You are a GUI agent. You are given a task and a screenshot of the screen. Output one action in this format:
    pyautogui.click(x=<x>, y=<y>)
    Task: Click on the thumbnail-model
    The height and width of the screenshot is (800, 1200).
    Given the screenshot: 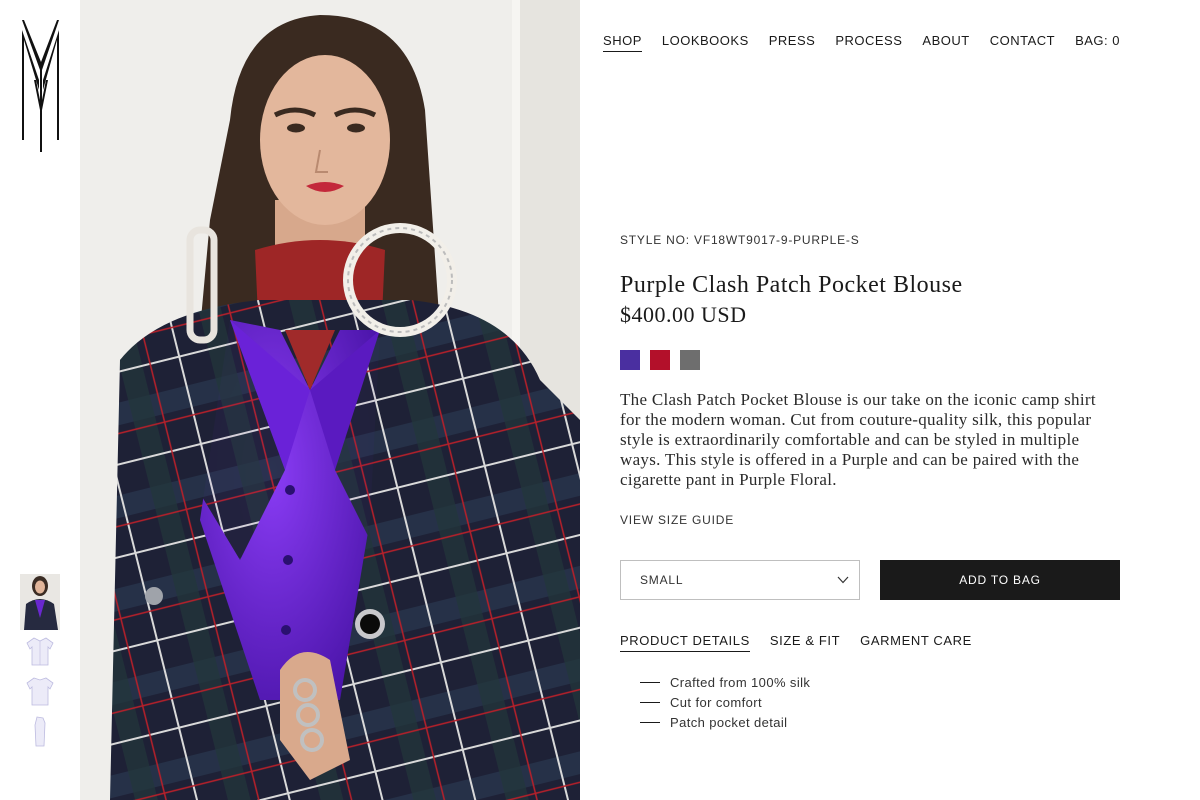 What is the action you would take?
    pyautogui.click(x=40, y=602)
    